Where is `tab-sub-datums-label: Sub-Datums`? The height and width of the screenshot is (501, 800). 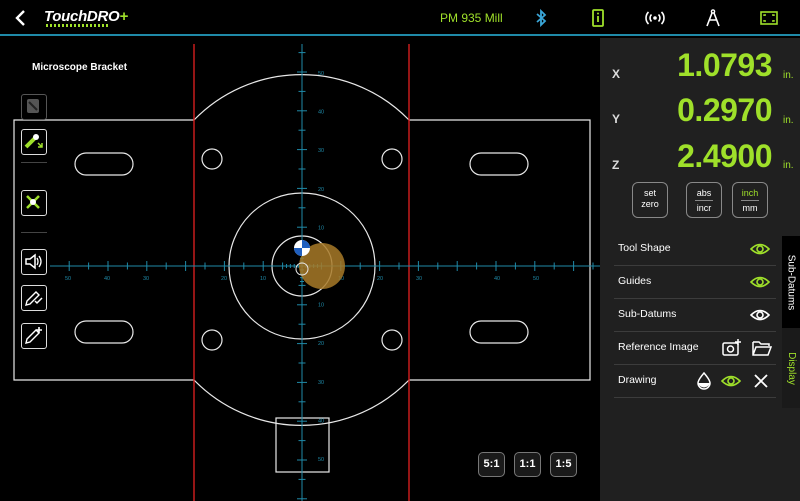 tab-sub-datums-label: Sub-Datums is located at coordinates (791, 282).